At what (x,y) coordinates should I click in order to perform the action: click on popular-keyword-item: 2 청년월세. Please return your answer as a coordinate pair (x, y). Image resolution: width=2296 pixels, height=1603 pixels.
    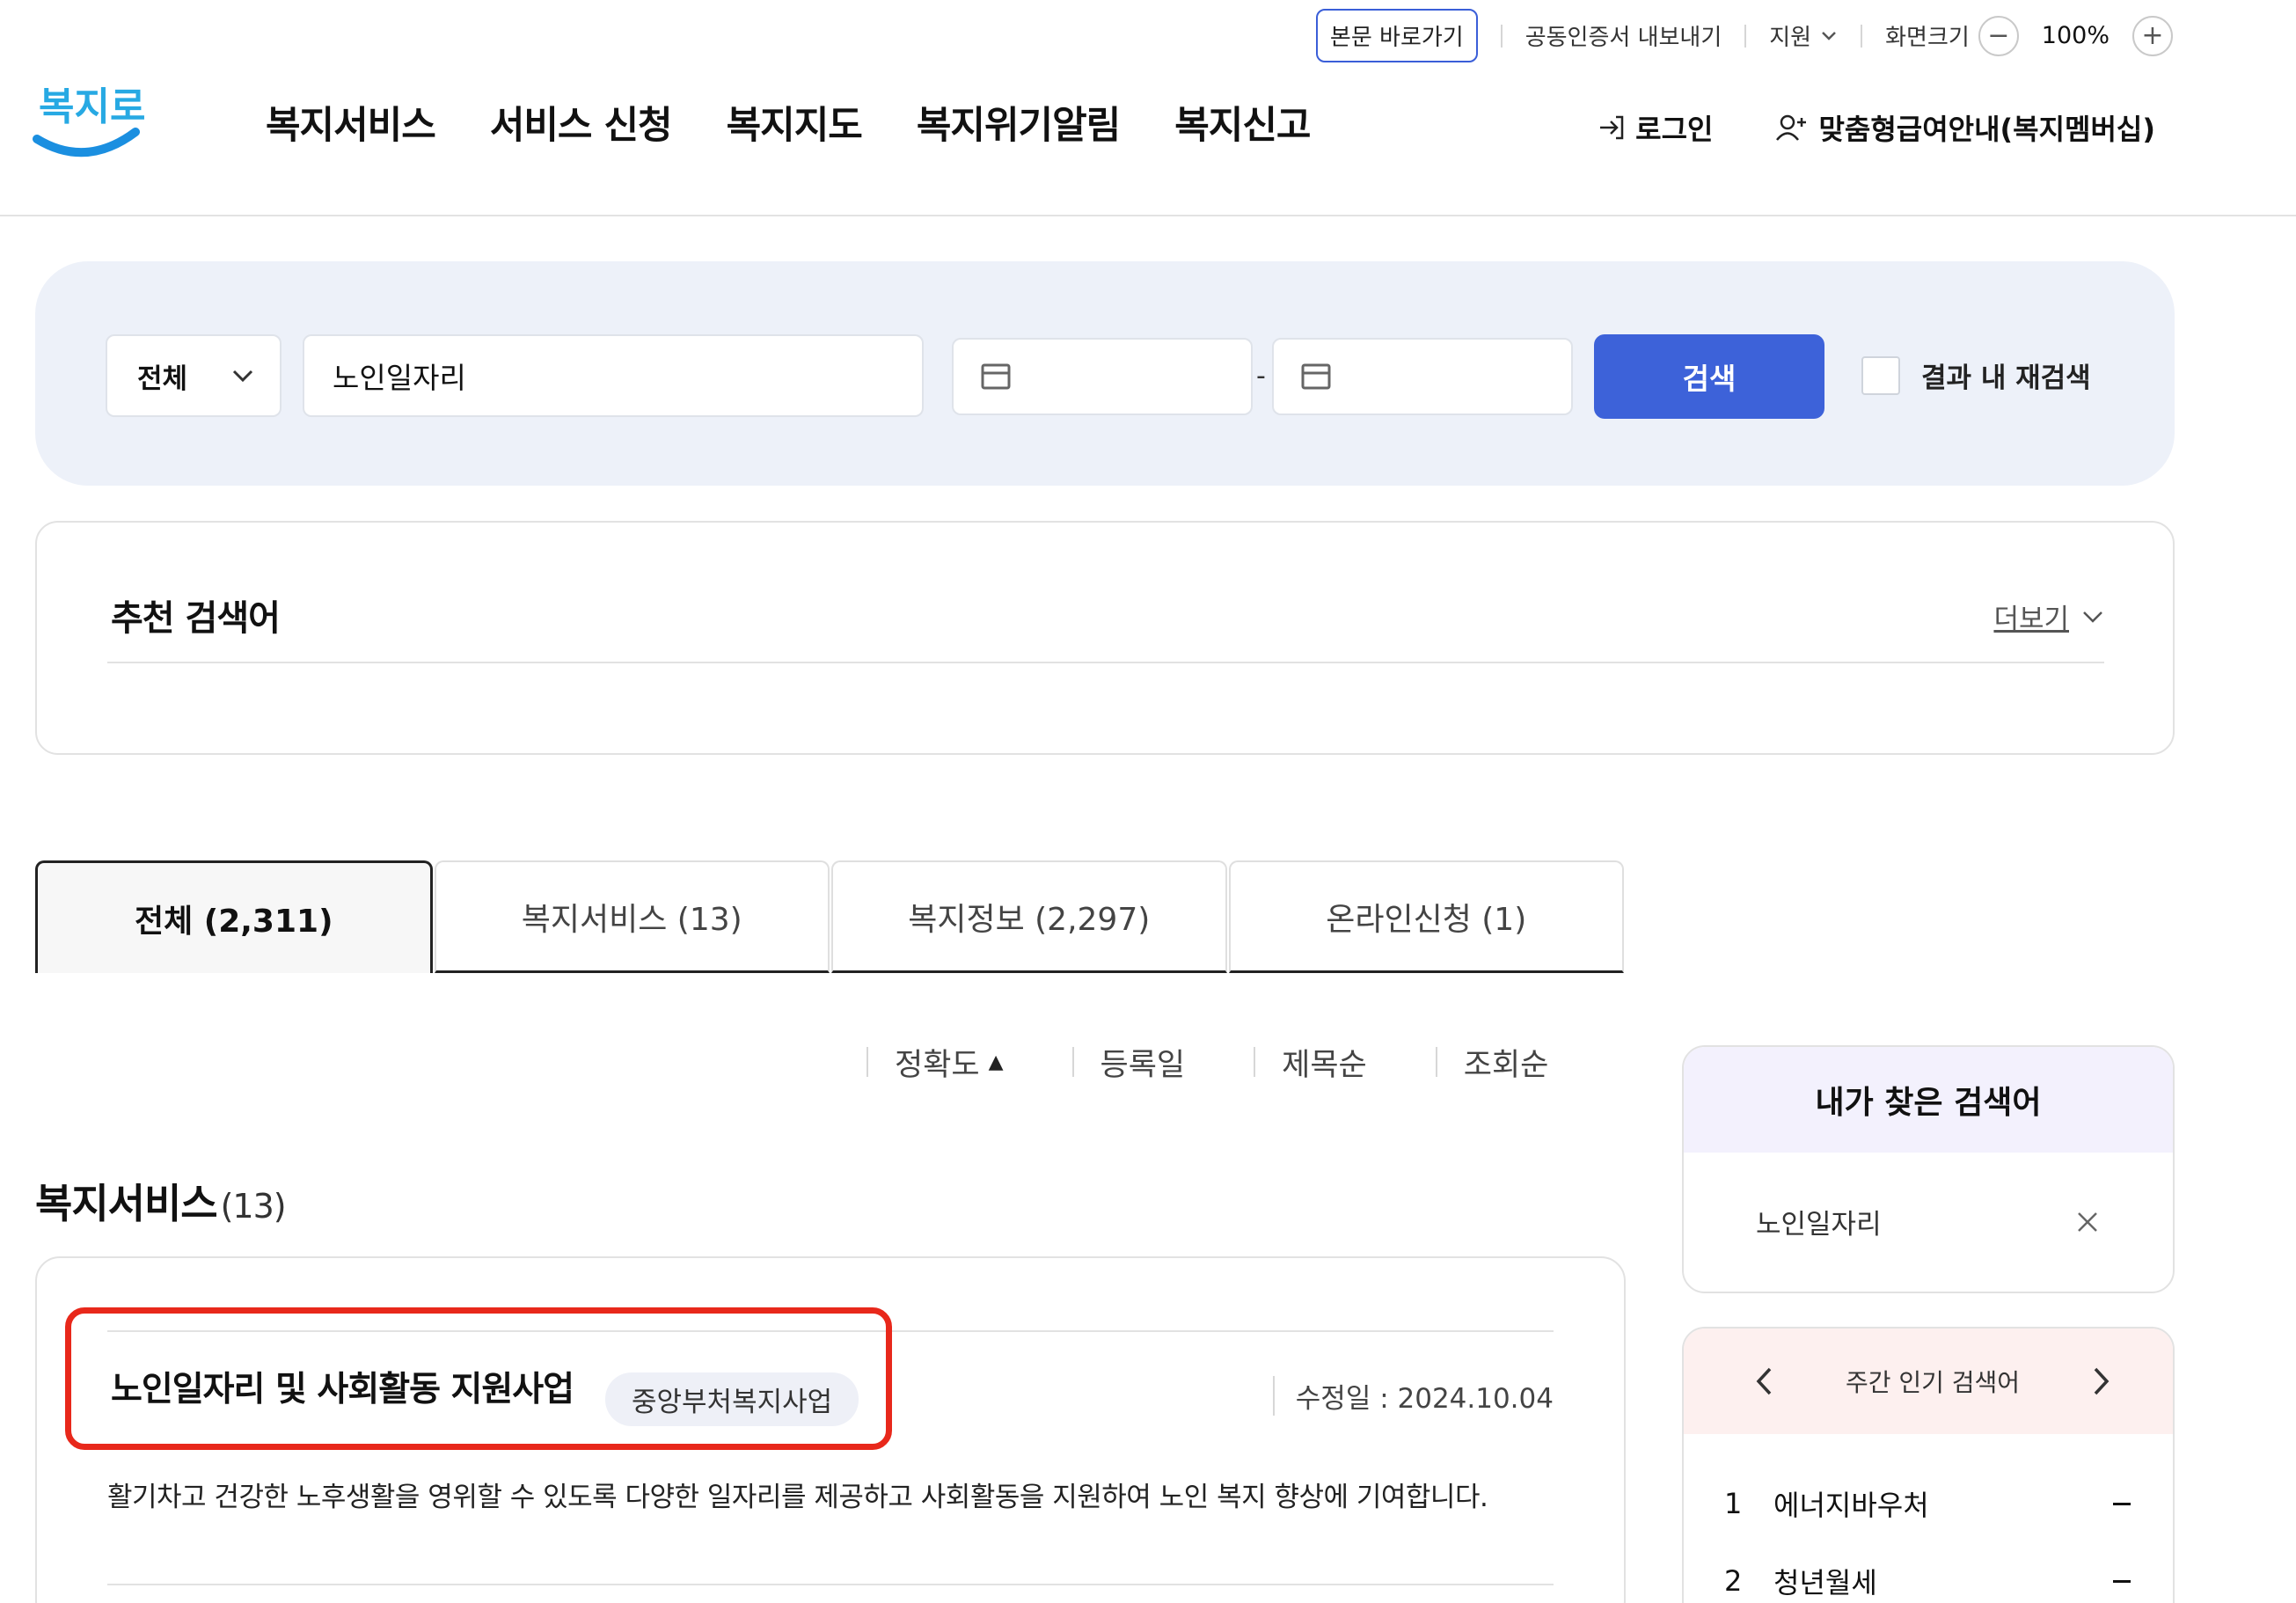
    Looking at the image, I should click on (1927, 1581).